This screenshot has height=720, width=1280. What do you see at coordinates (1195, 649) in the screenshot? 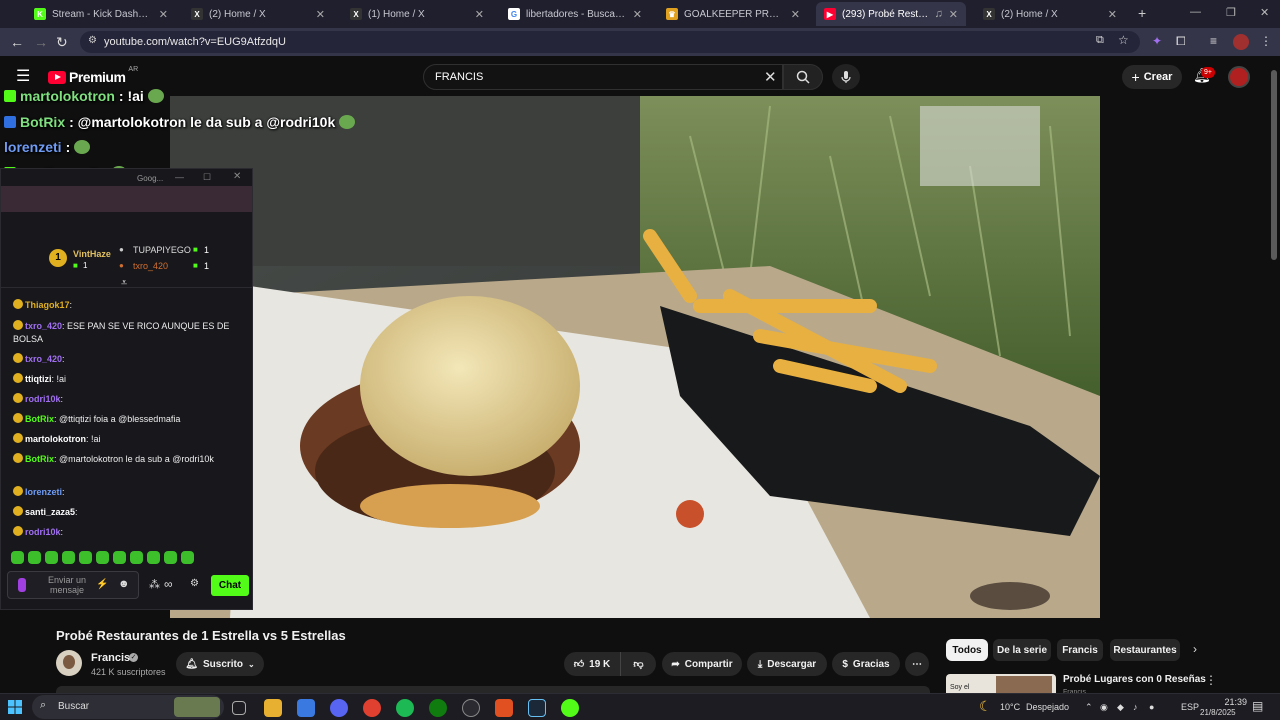
I see `chevron-right-icon: ›` at bounding box center [1195, 649].